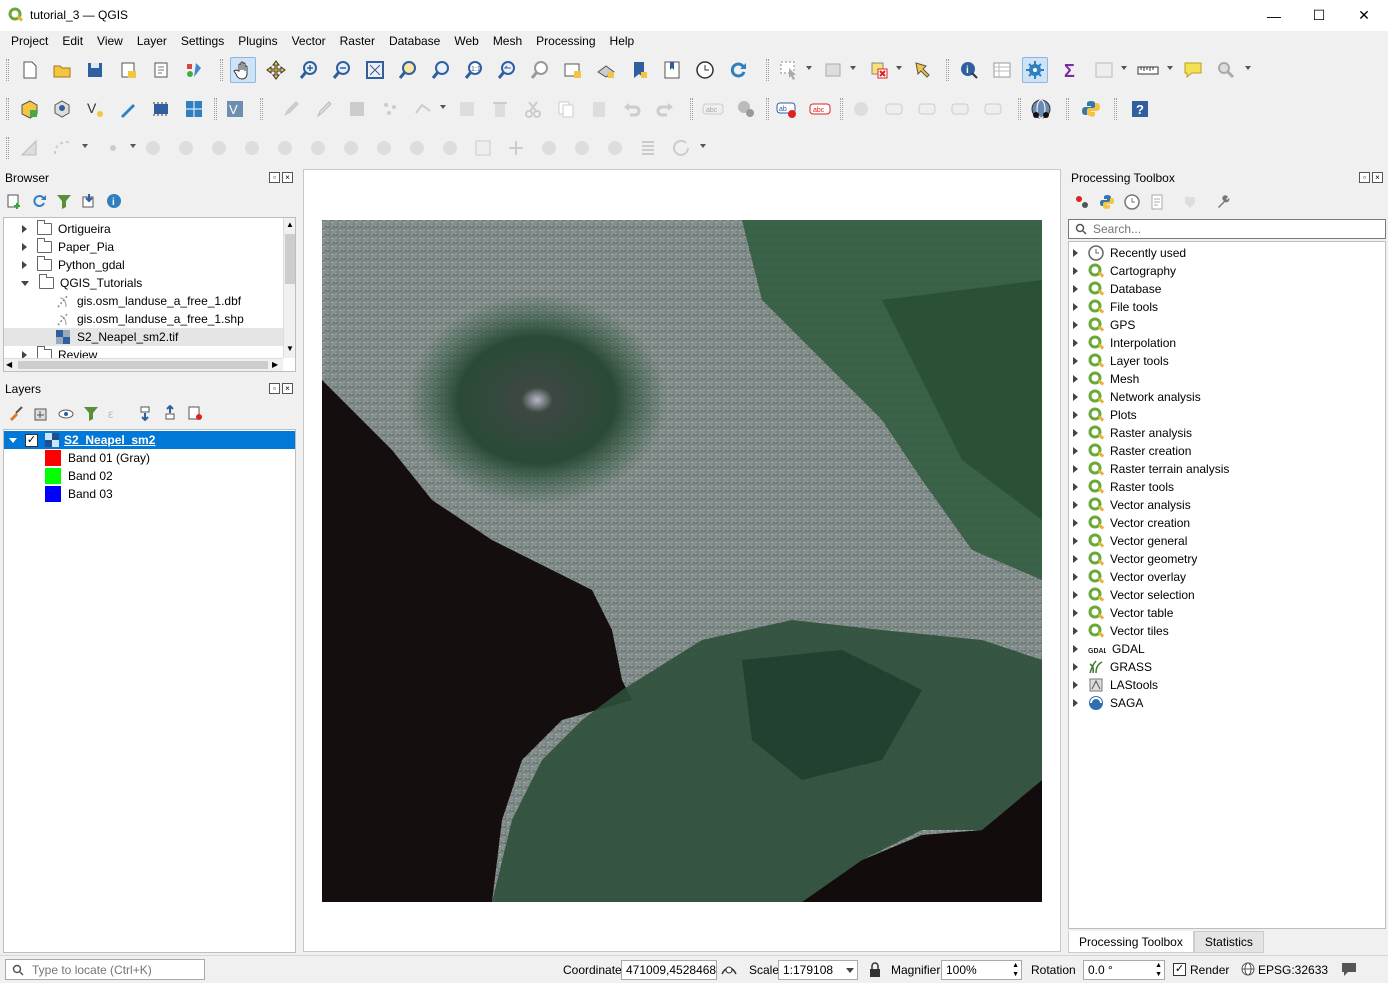  Describe the element at coordinates (818, 970) in the screenshot. I see `scale-combobox: 1:179108` at that location.